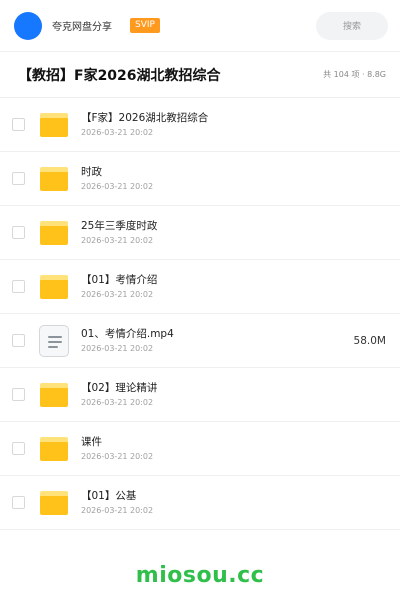 Image resolution: width=400 pixels, height=600 pixels. What do you see at coordinates (200, 503) in the screenshot?
I see `list-item: 【01】公基 2026-03-21 20:02` at bounding box center [200, 503].